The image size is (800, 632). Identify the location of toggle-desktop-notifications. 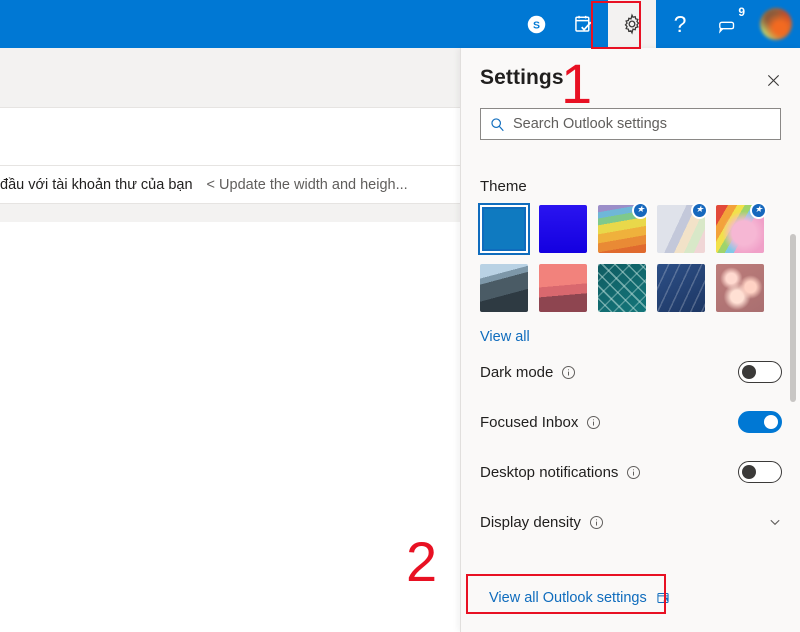
(760, 472).